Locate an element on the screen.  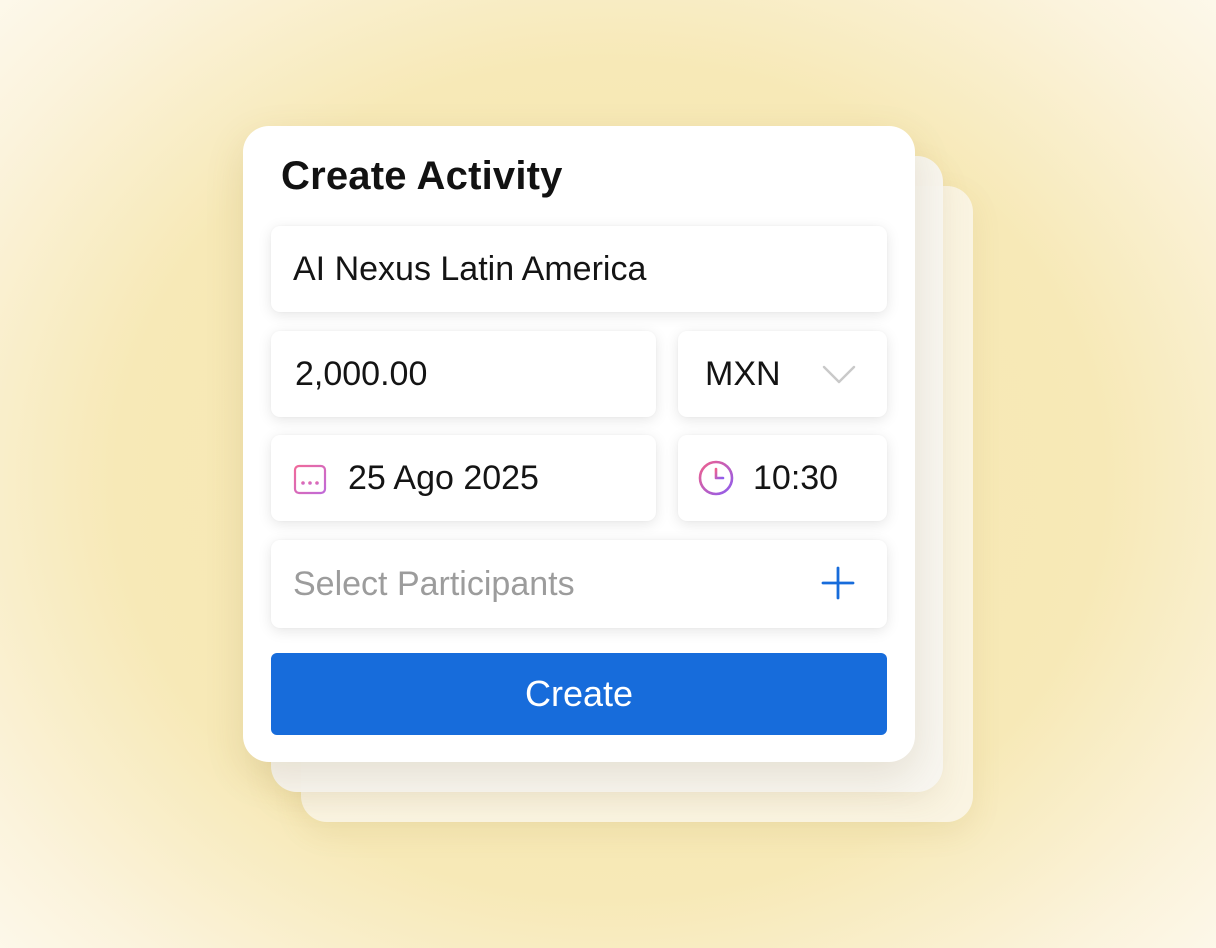
date-field: 25 Ago 2025 is located at coordinates (463, 478).